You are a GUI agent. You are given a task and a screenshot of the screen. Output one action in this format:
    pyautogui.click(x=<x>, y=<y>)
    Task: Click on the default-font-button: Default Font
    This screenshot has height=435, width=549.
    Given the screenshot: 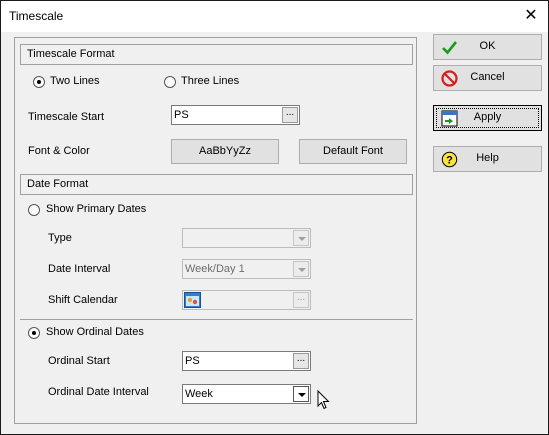 What is the action you would take?
    pyautogui.click(x=353, y=151)
    